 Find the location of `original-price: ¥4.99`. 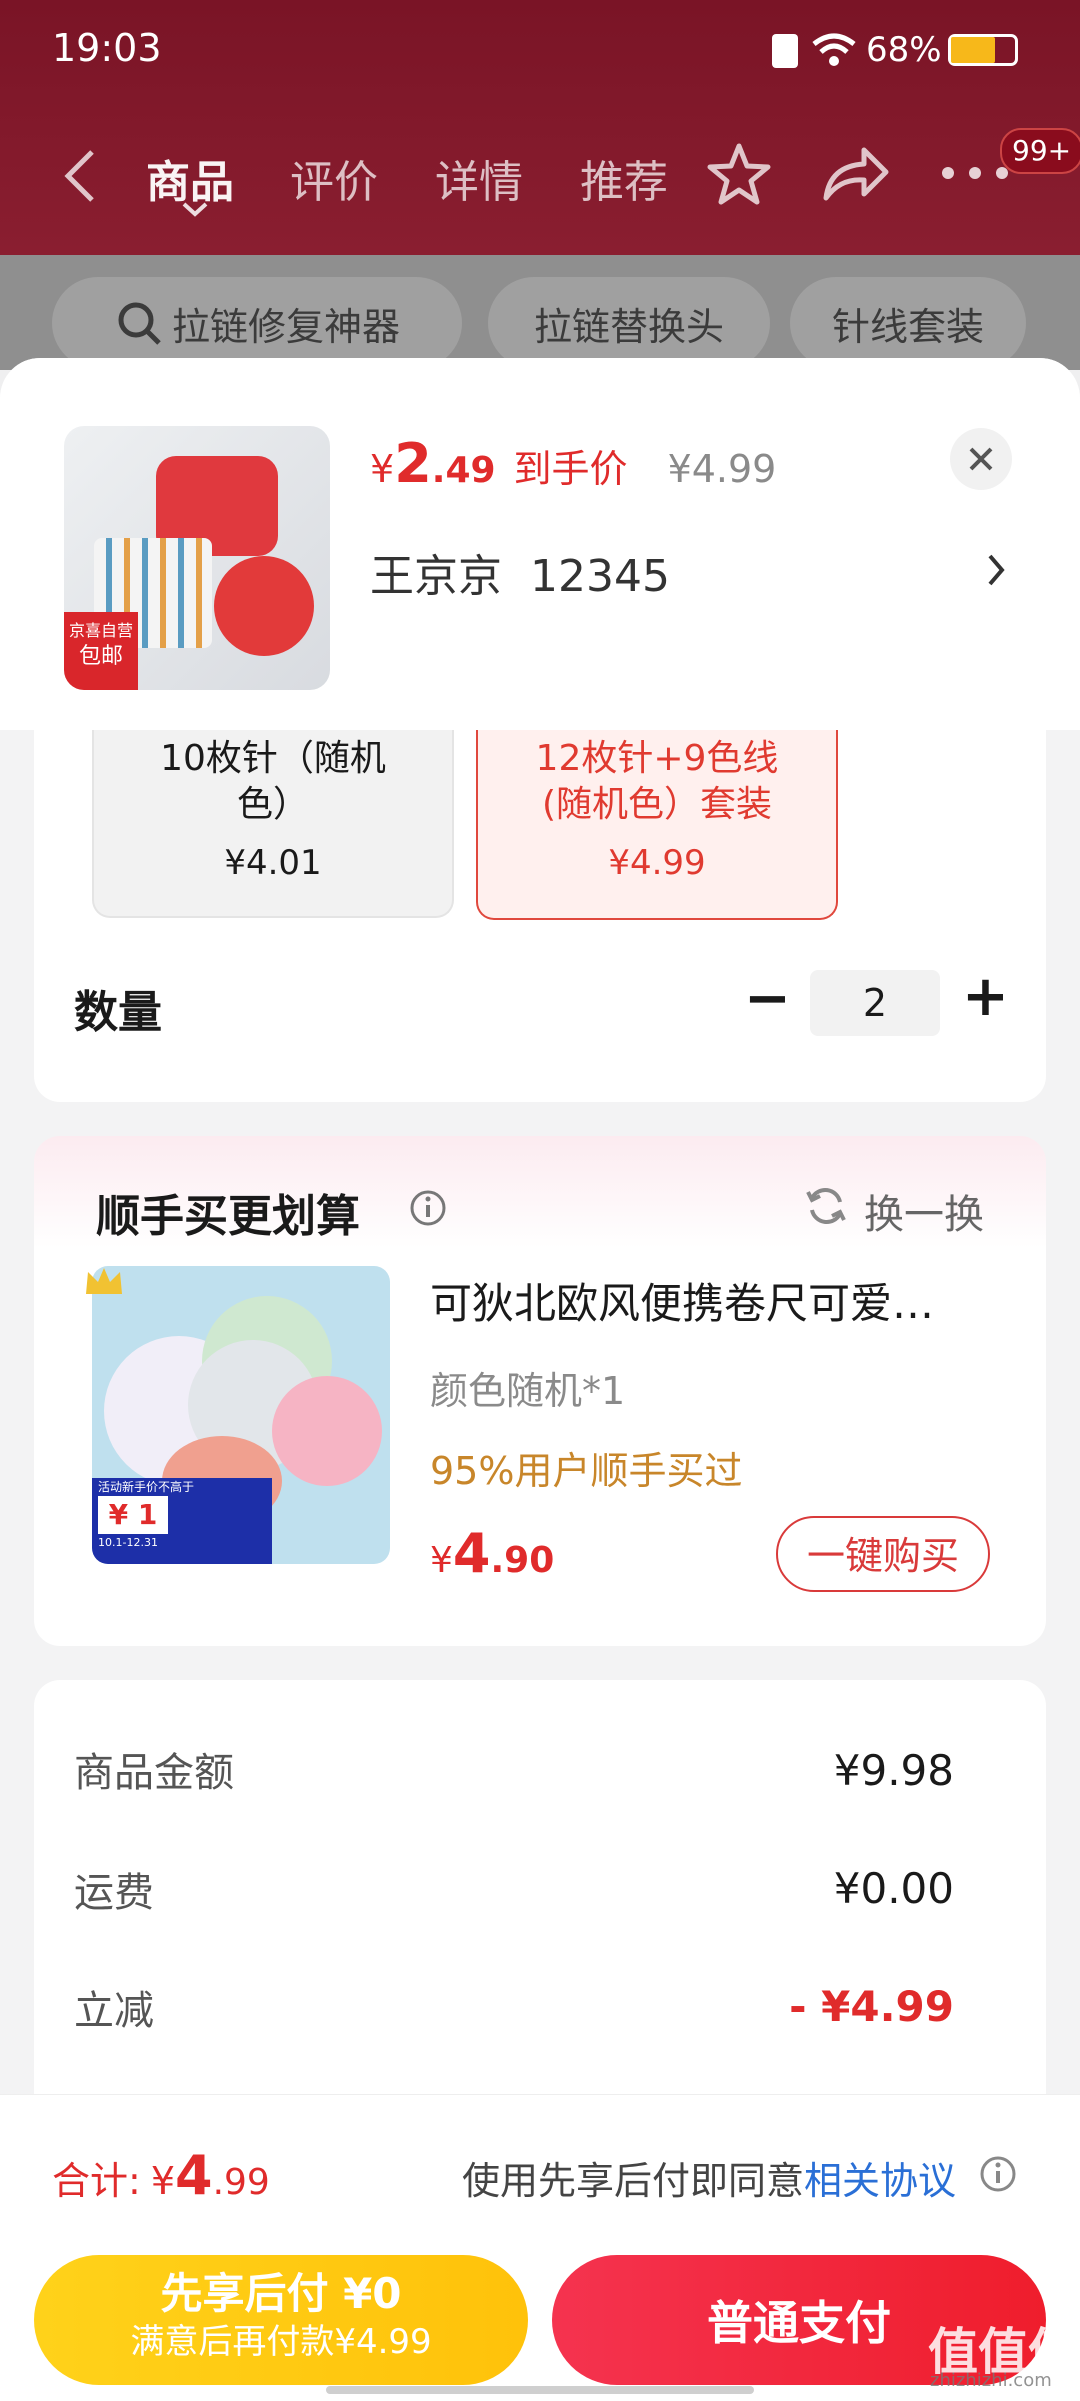

original-price: ¥4.99 is located at coordinates (722, 469).